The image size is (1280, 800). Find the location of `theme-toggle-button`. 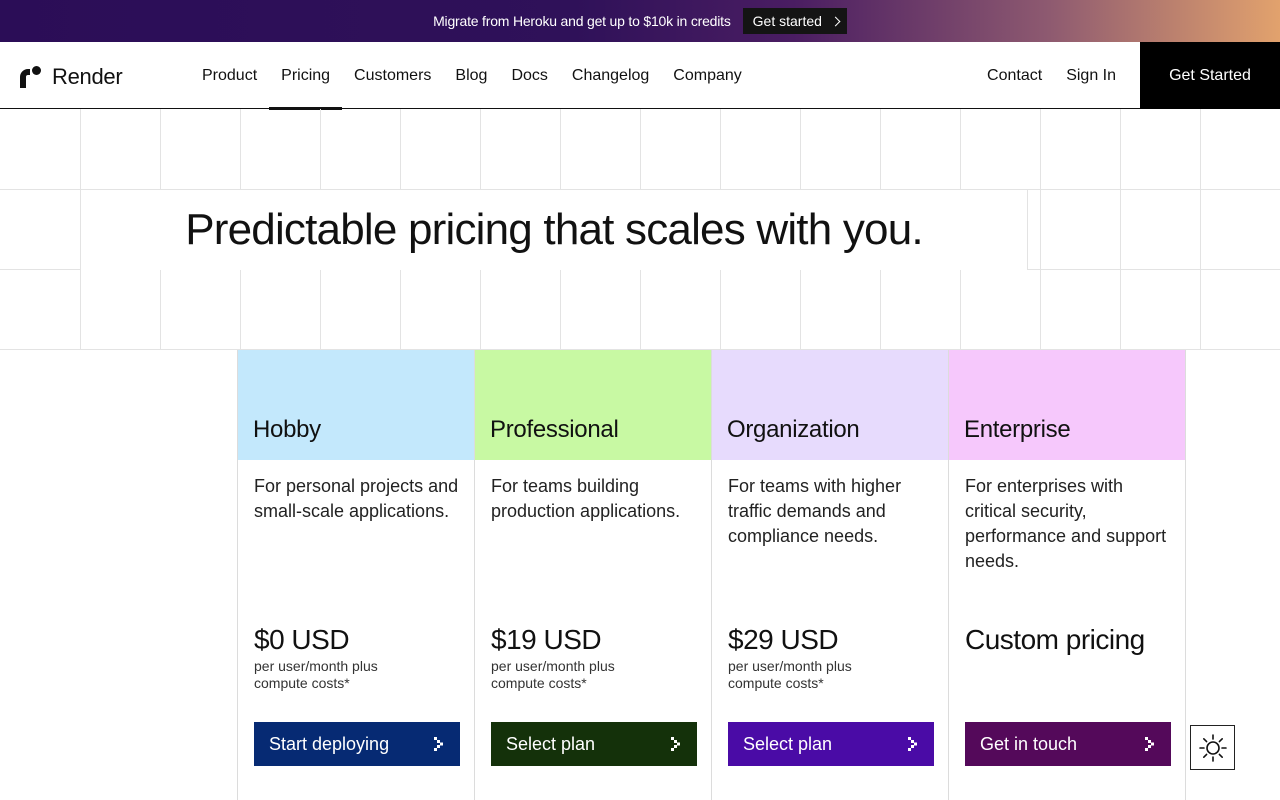

theme-toggle-button is located at coordinates (1212, 747).